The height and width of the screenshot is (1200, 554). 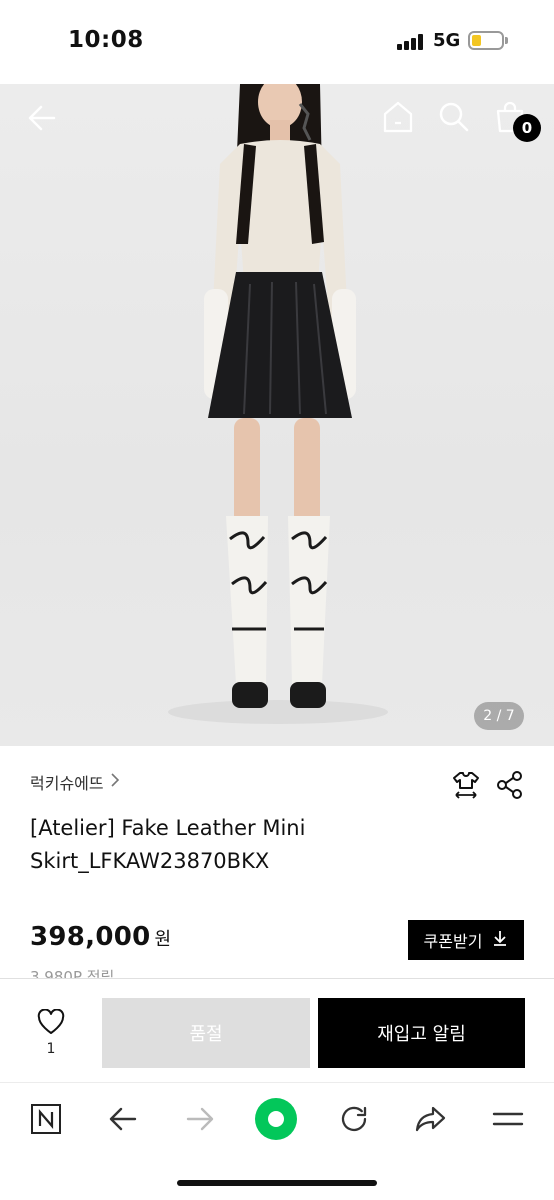 I want to click on home-indicator, so click(x=277, y=1183).